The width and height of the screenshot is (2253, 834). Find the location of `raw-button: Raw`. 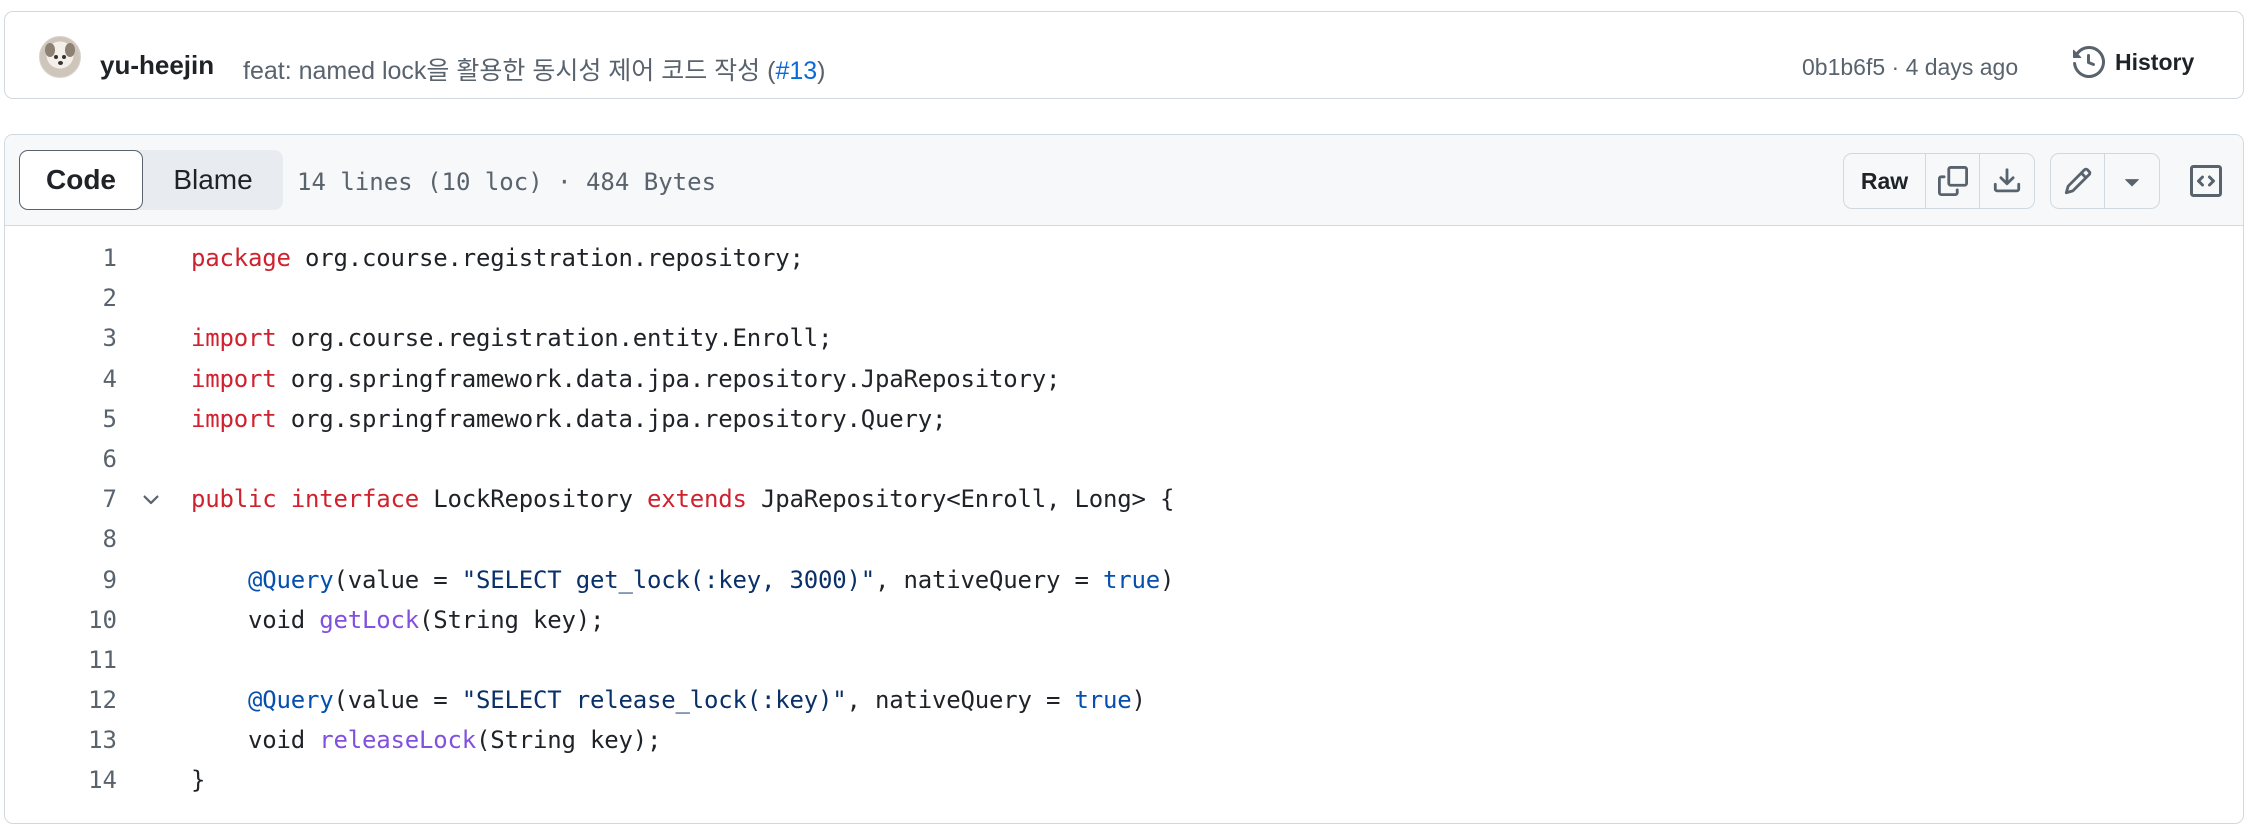

raw-button: Raw is located at coordinates (1885, 181).